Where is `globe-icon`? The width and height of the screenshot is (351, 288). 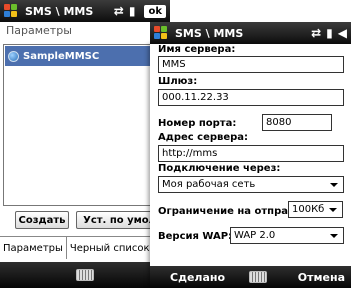 globe-icon is located at coordinates (13, 56).